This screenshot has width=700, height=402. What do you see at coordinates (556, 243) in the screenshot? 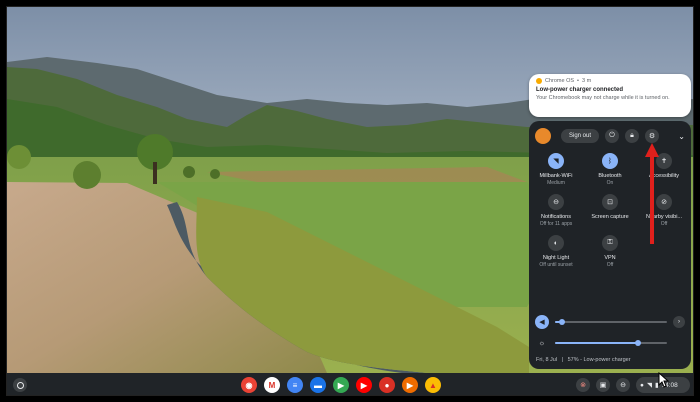
I see `night-light-icon: ◐` at bounding box center [556, 243].